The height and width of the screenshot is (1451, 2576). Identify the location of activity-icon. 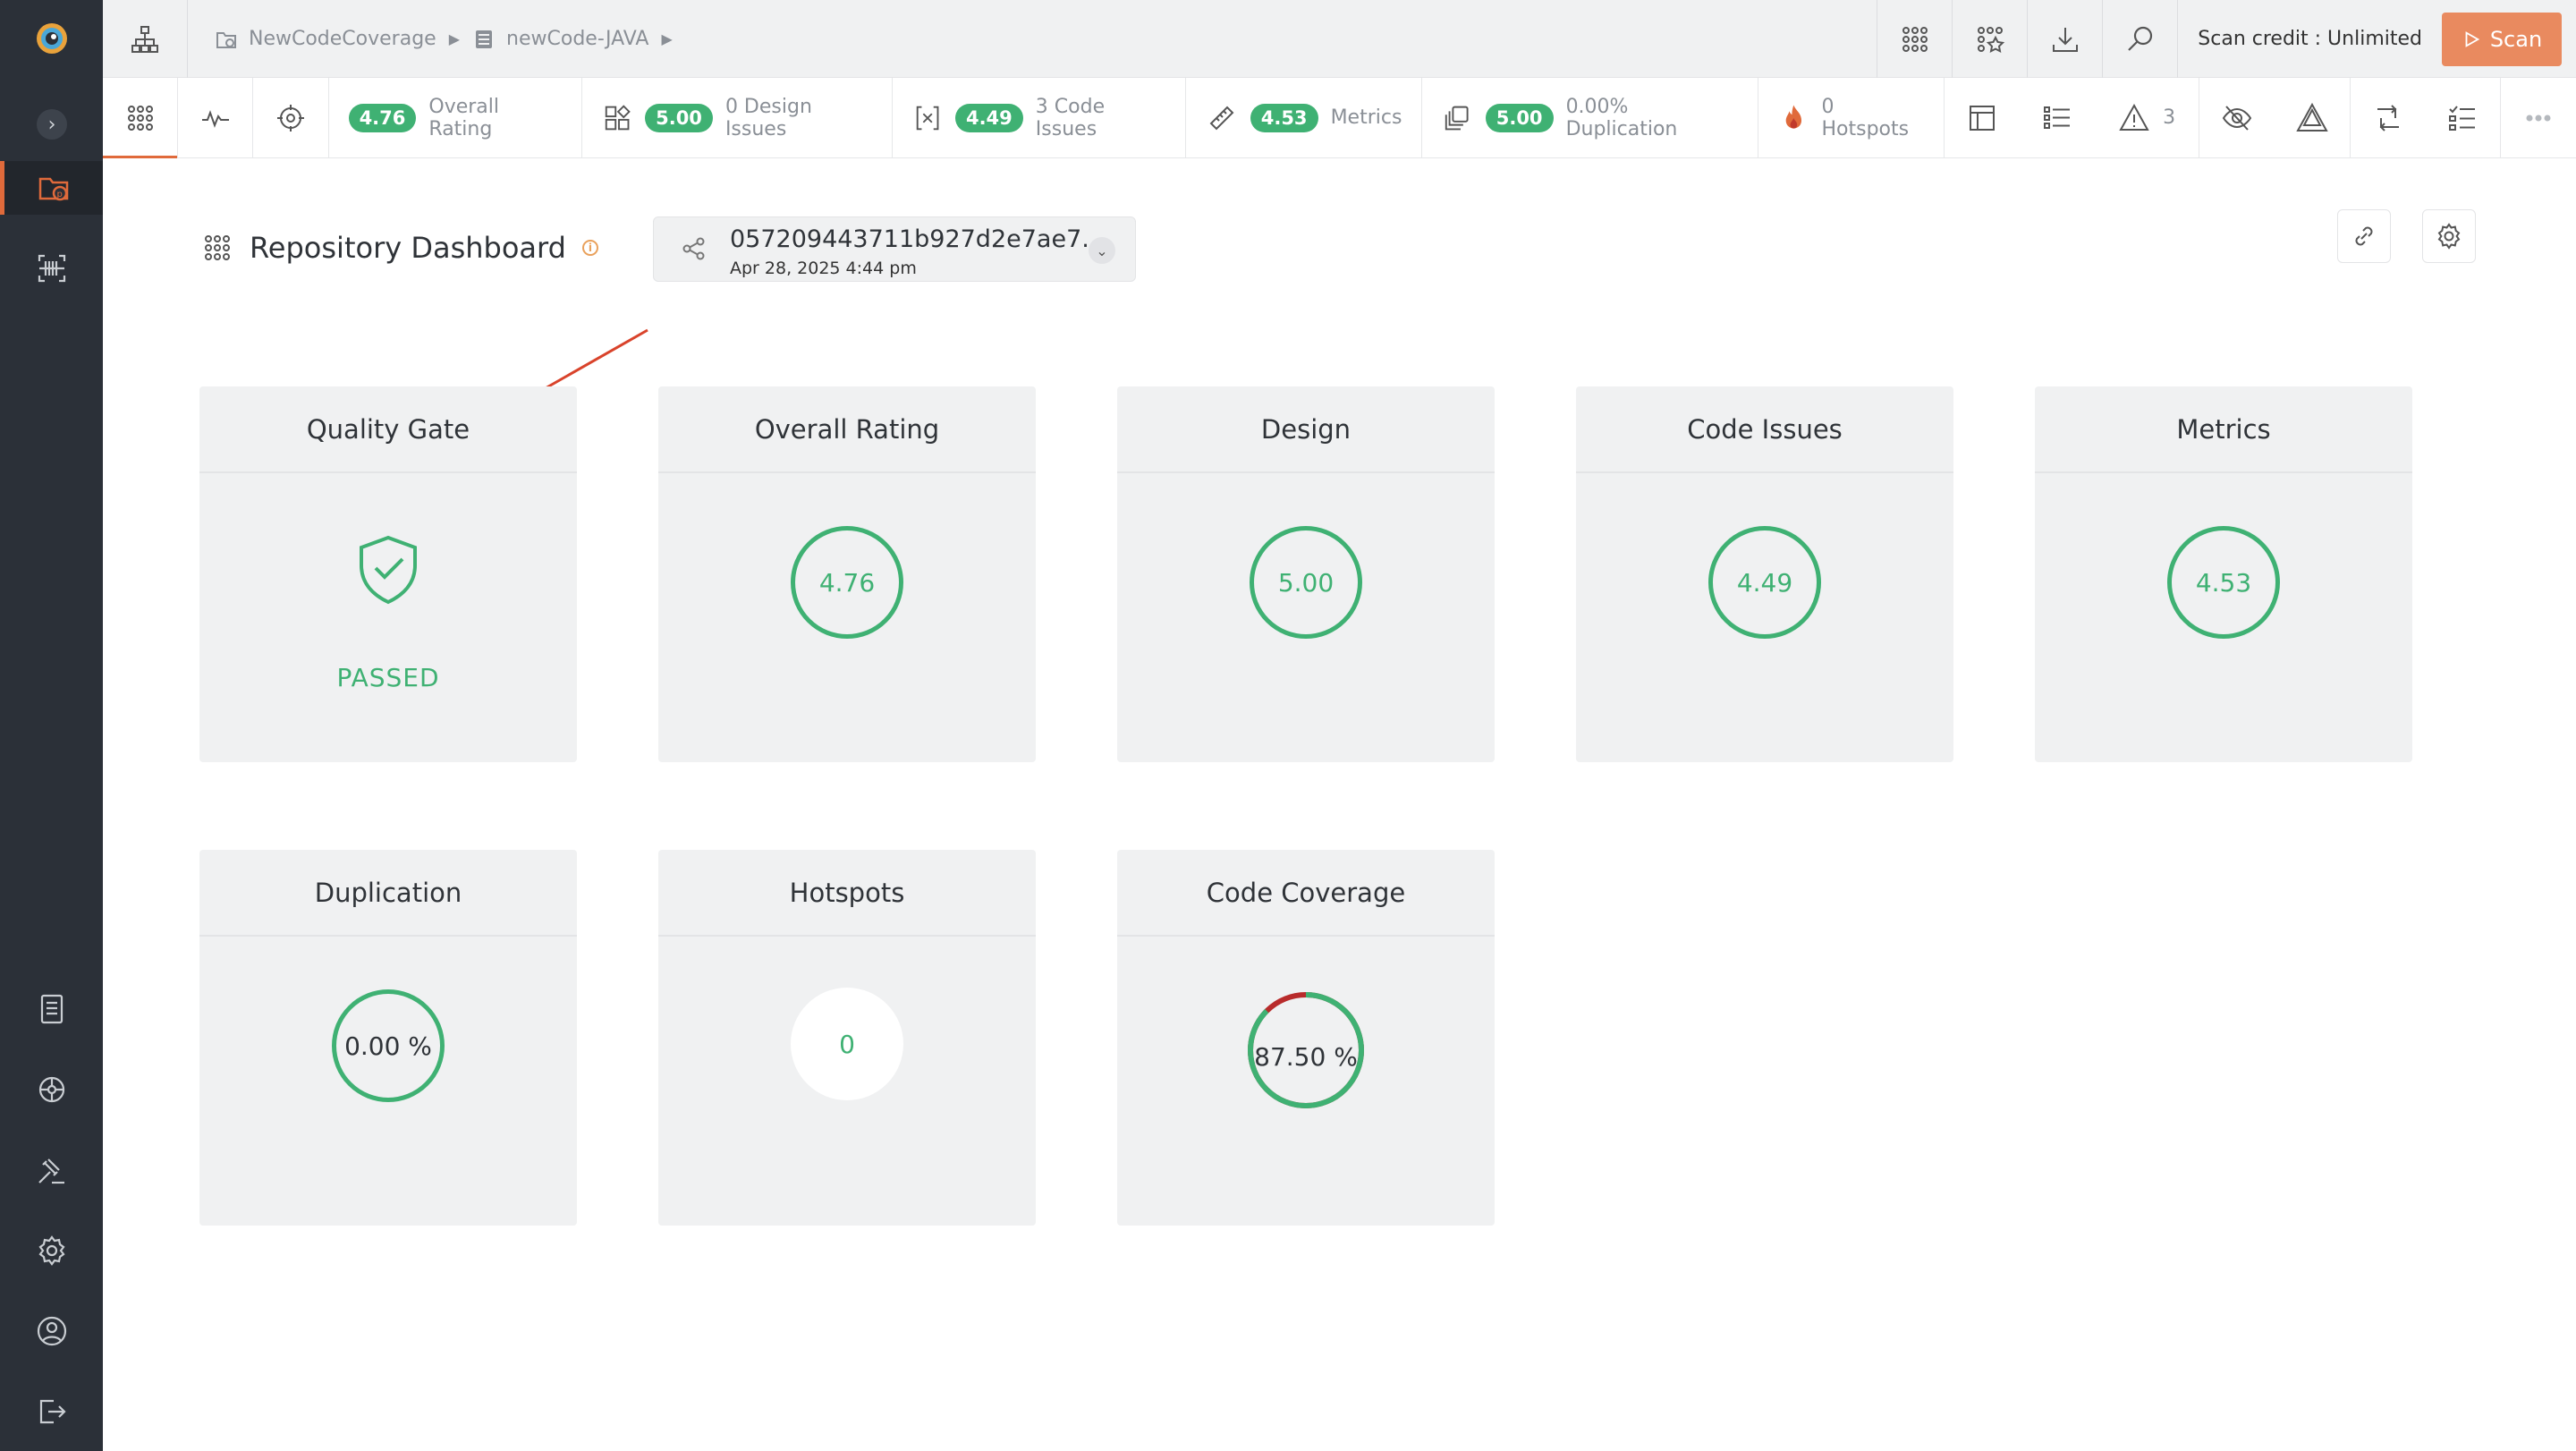
(215, 119).